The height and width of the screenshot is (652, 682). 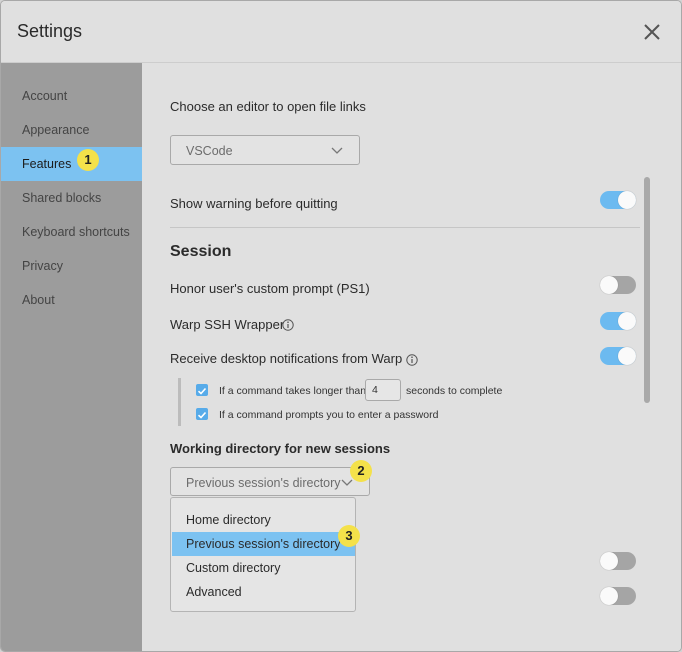 What do you see at coordinates (62, 198) in the screenshot?
I see `sidebar-item-label: Shared blocks` at bounding box center [62, 198].